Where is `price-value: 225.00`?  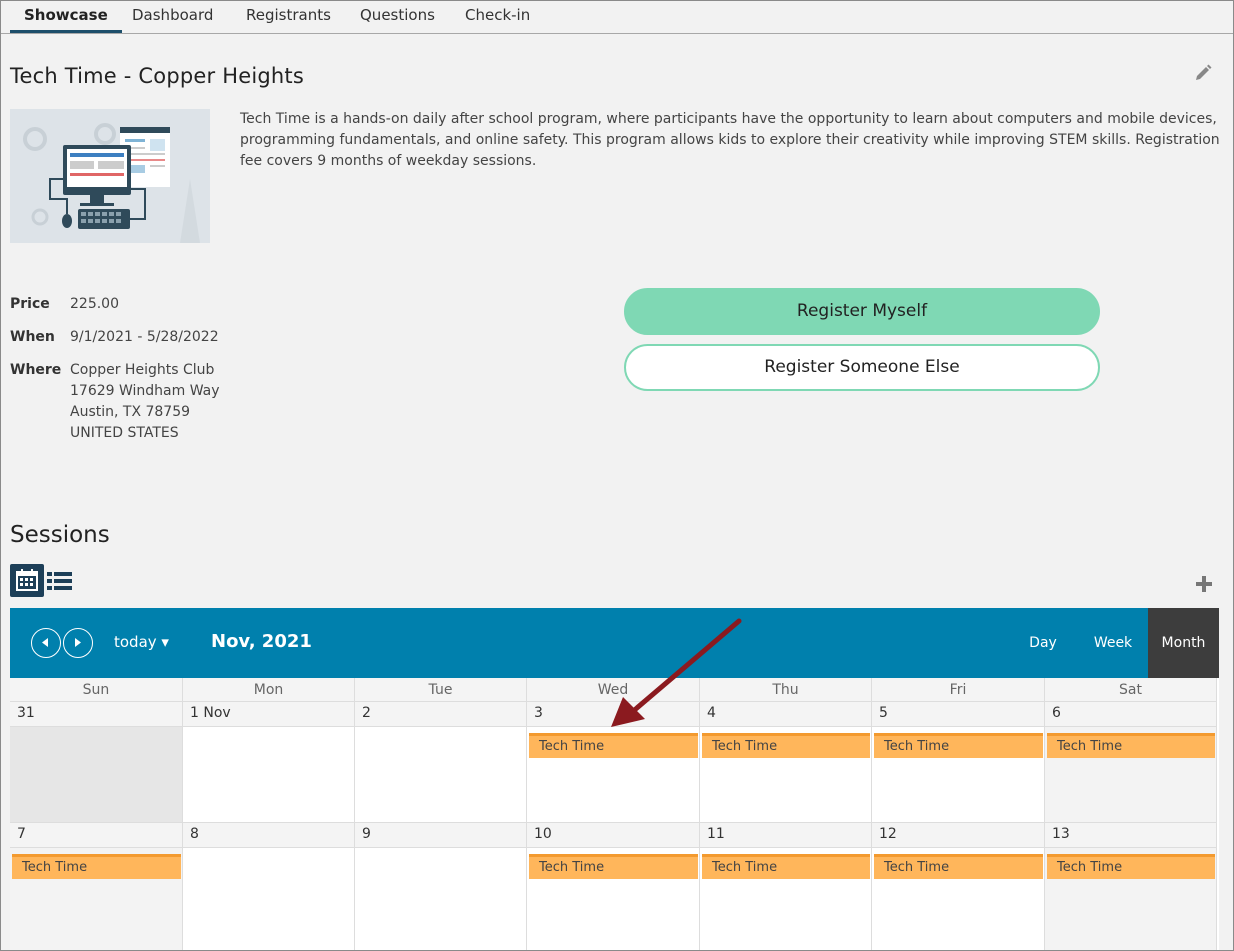 price-value: 225.00 is located at coordinates (94, 304).